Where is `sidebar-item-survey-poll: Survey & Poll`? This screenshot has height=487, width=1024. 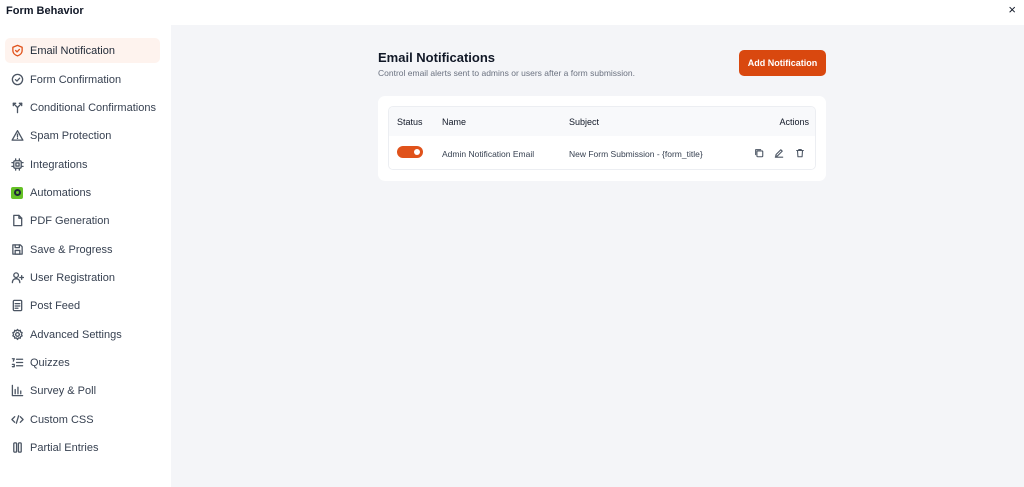 sidebar-item-survey-poll: Survey & Poll is located at coordinates (82, 390).